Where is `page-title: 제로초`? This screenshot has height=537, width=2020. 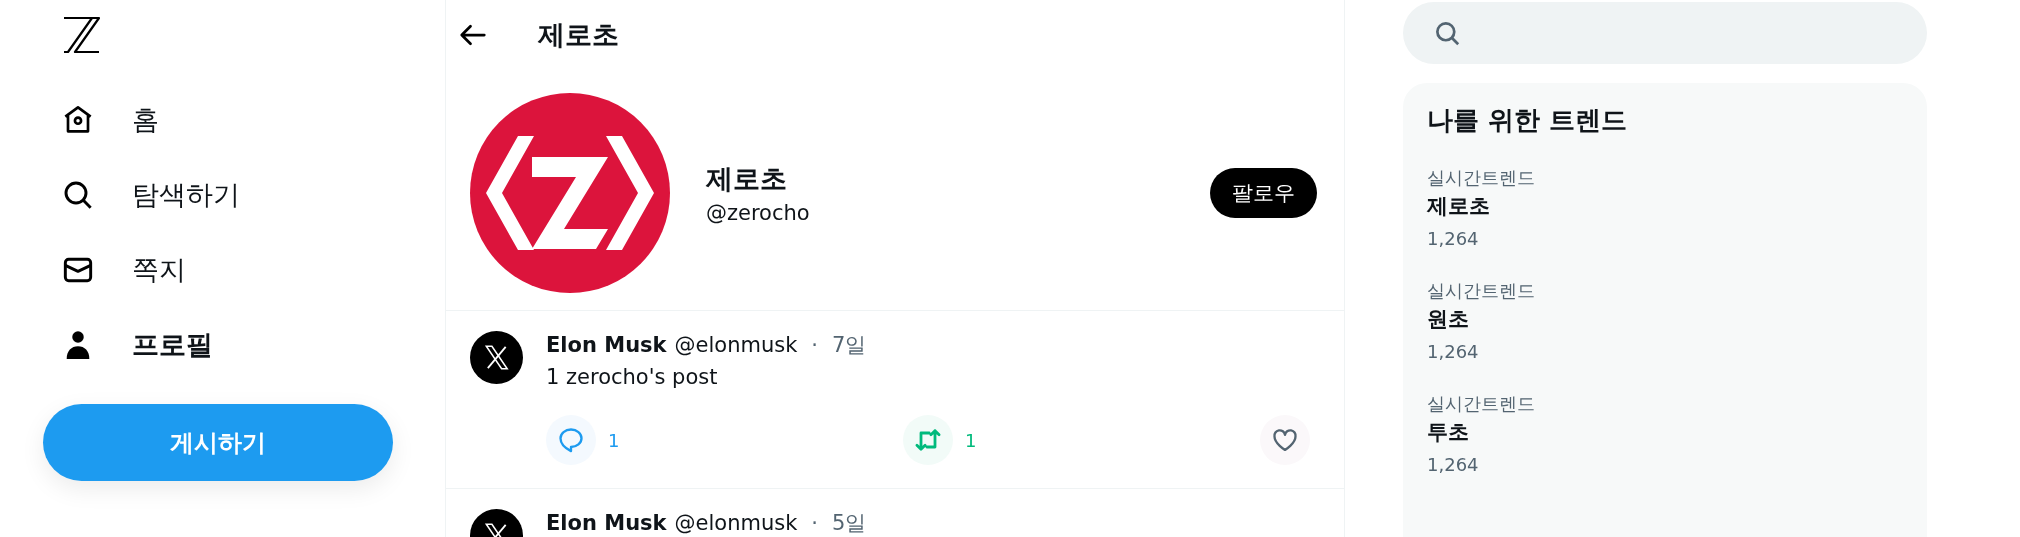
page-title: 제로초 is located at coordinates (578, 35).